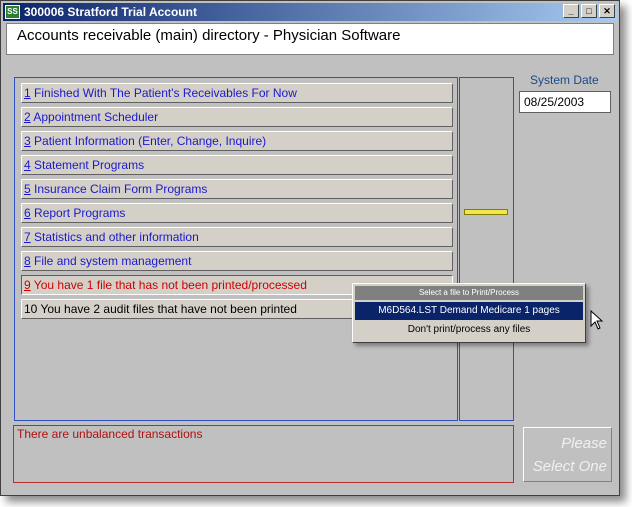 The width and height of the screenshot is (632, 507). What do you see at coordinates (119, 189) in the screenshot?
I see `menu-item-label: Insurance Claim Form Programs` at bounding box center [119, 189].